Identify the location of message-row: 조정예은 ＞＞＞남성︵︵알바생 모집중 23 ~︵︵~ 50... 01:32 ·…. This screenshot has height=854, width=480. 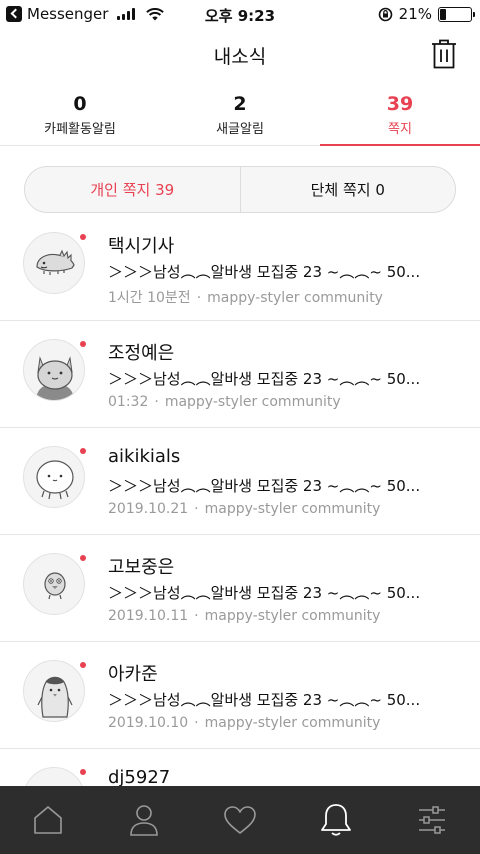
(240, 374).